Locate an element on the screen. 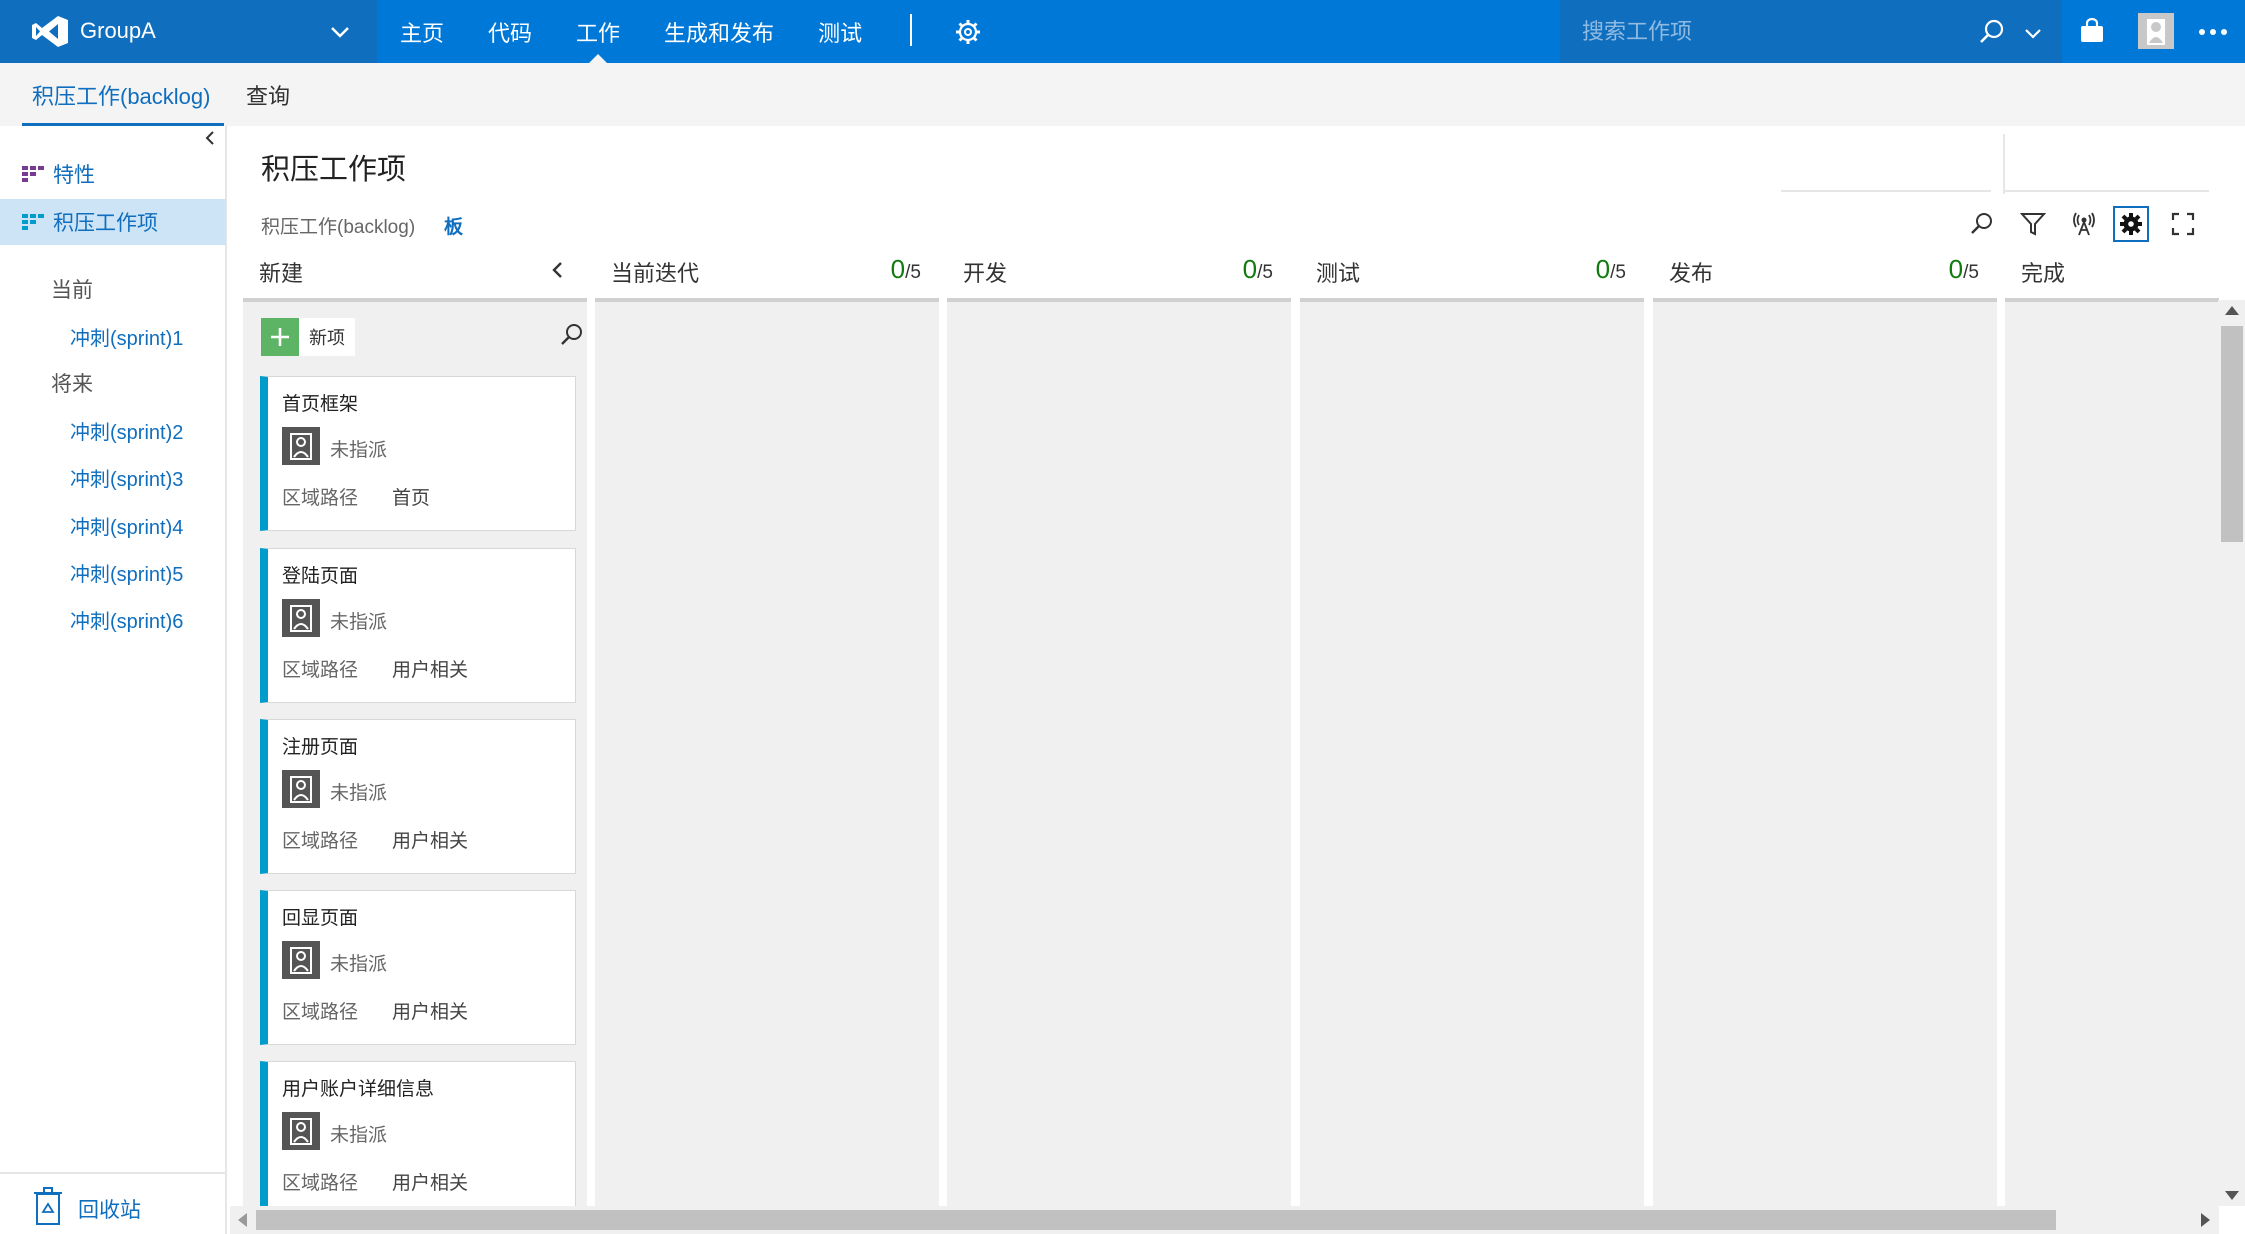 This screenshot has width=2245, height=1234. work-item-card: 回显页面 未指派 区域路径 用户相关 is located at coordinates (418, 967).